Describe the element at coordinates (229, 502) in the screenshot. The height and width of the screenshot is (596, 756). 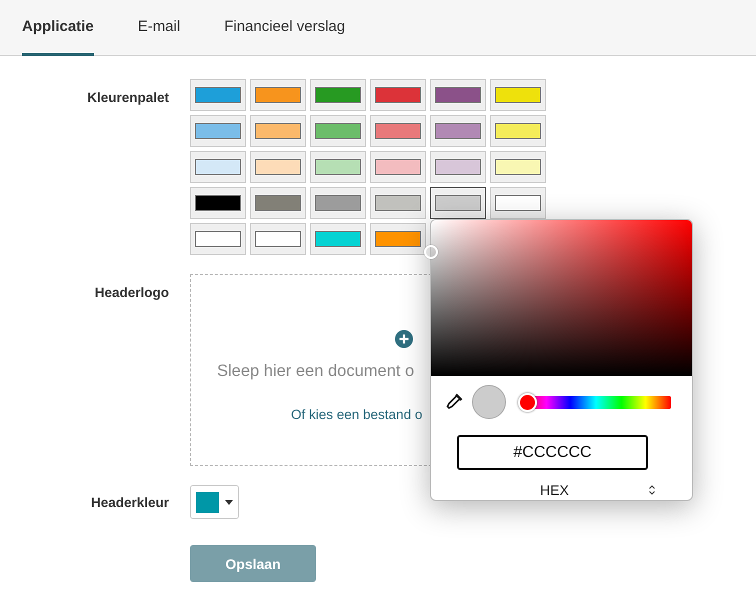
I see `caret-icon` at that location.